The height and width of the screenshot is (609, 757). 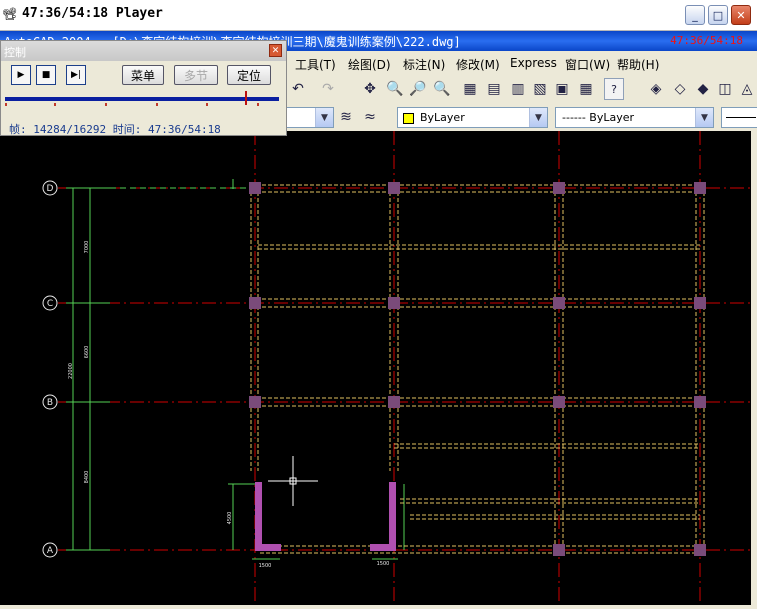 What do you see at coordinates (562, 89) in the screenshot?
I see `markup-icon: ▣` at bounding box center [562, 89].